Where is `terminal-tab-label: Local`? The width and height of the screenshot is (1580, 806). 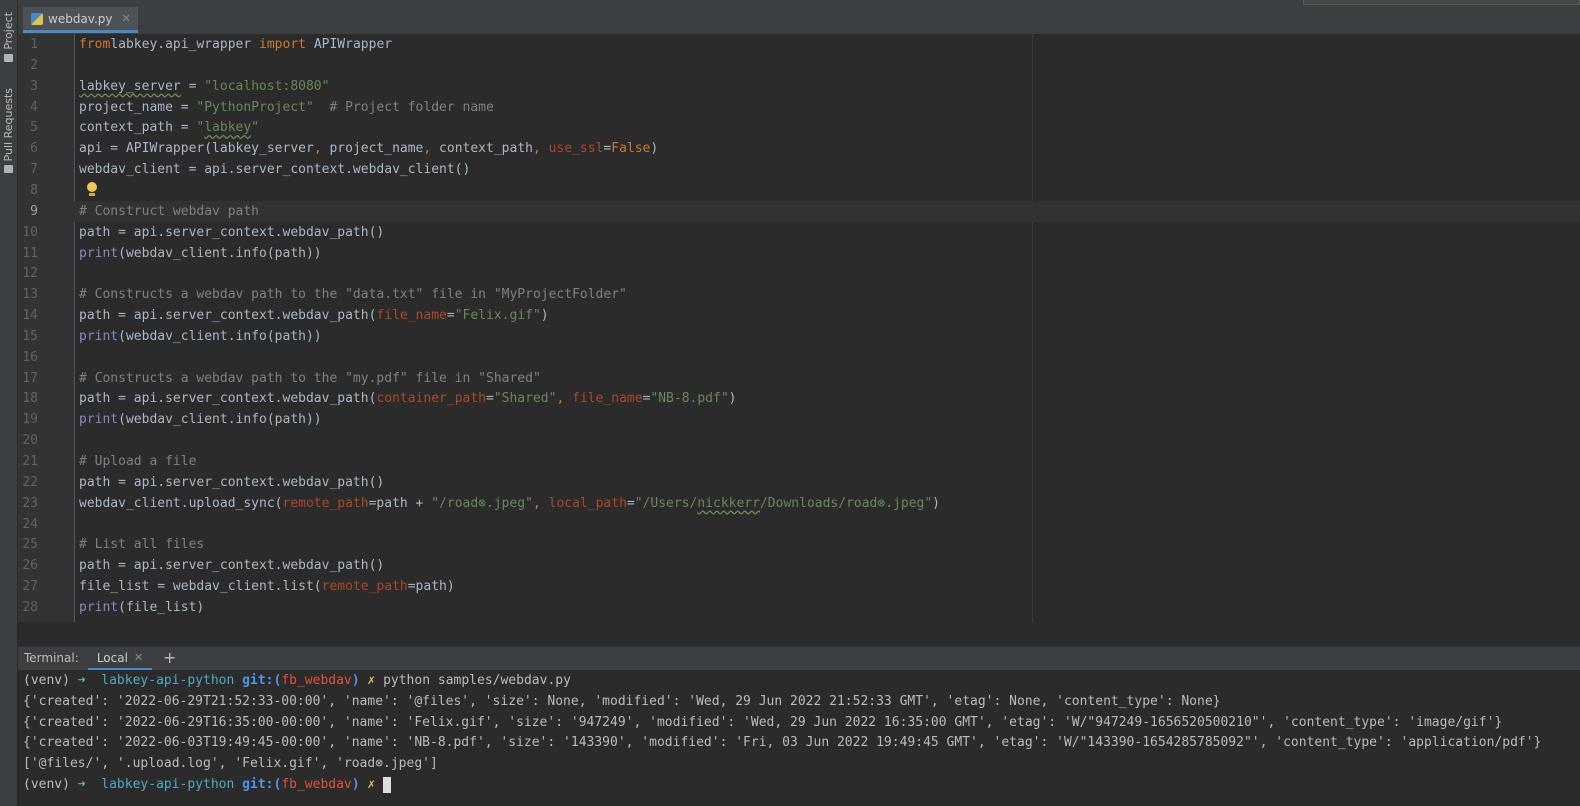
terminal-tab-label: Local is located at coordinates (112, 657).